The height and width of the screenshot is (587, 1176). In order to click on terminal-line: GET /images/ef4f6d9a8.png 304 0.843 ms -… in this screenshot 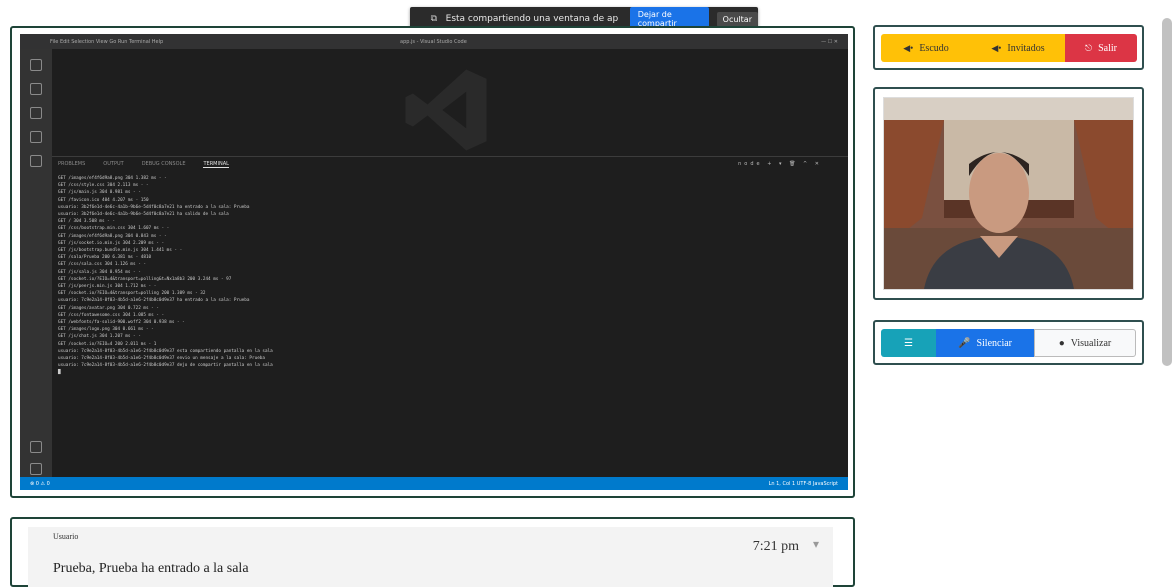, I will do `click(112, 236)`.